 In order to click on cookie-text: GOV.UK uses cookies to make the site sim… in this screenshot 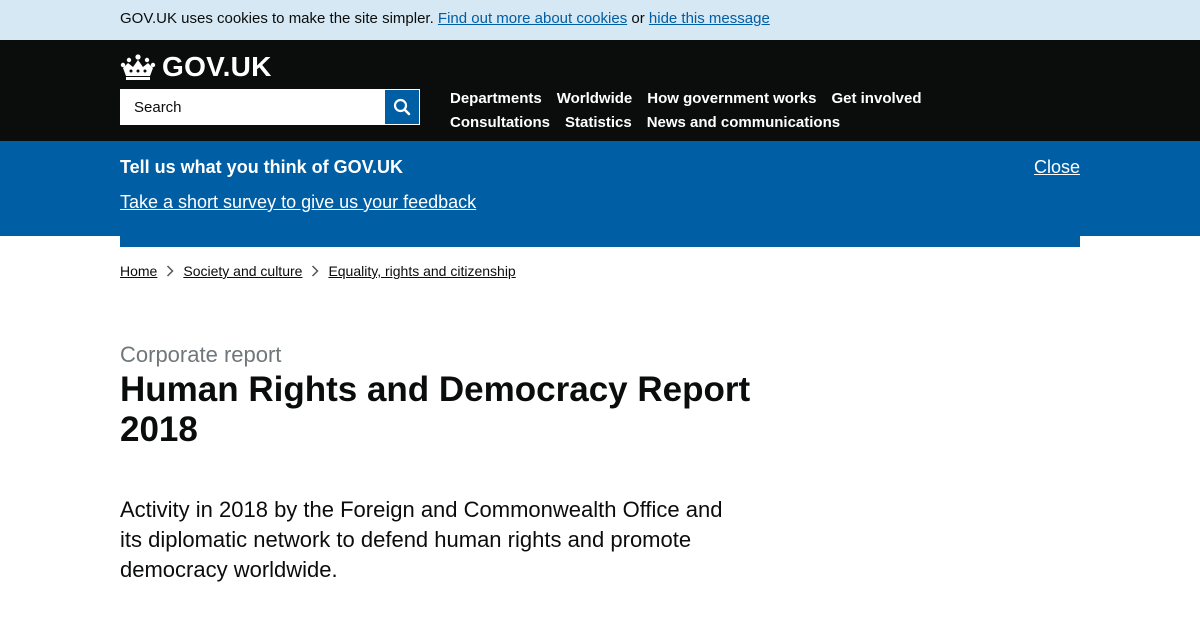, I will do `click(277, 18)`.